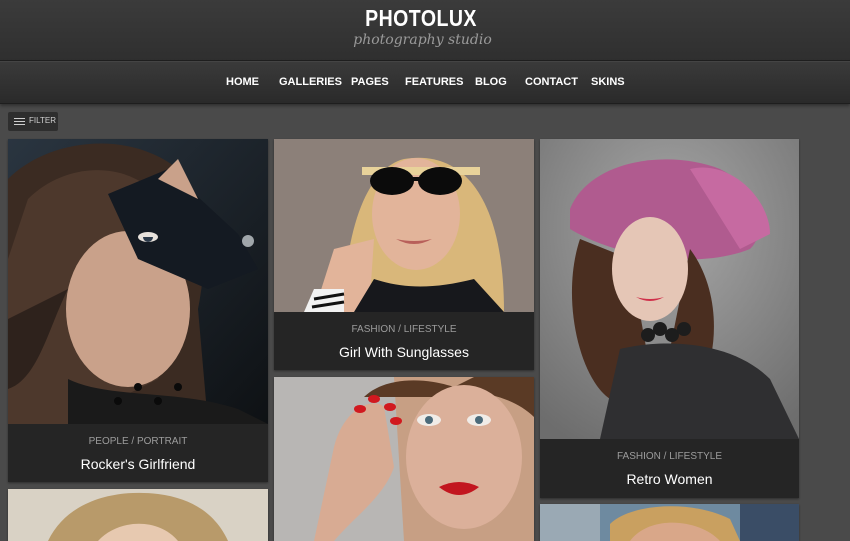 Image resolution: width=850 pixels, height=541 pixels. Describe the element at coordinates (491, 82) in the screenshot. I see `nav-item-blog: BLOG` at that location.